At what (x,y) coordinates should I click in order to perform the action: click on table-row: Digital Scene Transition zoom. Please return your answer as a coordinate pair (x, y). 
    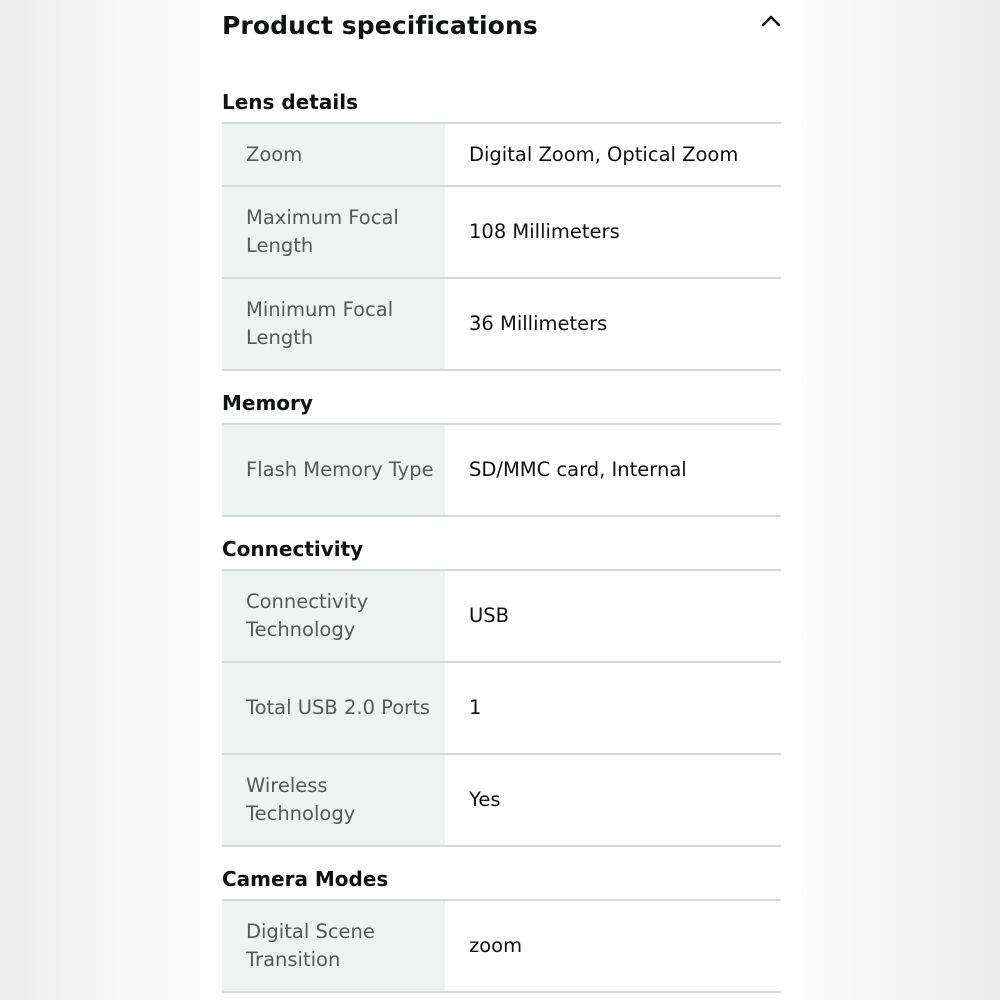
    Looking at the image, I should click on (501, 946).